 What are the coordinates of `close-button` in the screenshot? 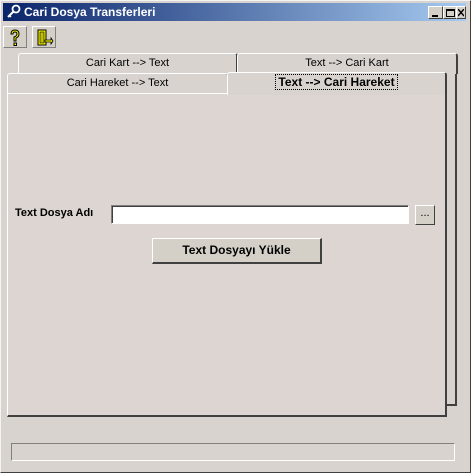 It's located at (461, 12).